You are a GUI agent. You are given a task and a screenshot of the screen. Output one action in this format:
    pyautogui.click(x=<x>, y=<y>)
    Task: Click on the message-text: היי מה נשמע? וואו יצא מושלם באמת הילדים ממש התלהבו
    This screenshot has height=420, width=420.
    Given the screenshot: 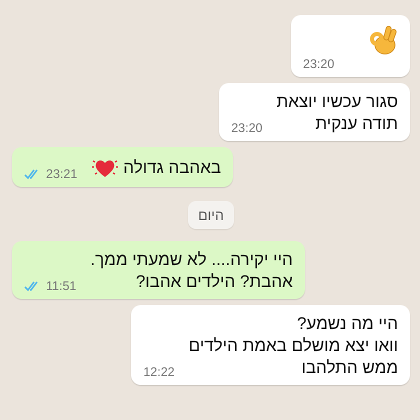 What is the action you would take?
    pyautogui.click(x=293, y=346)
    